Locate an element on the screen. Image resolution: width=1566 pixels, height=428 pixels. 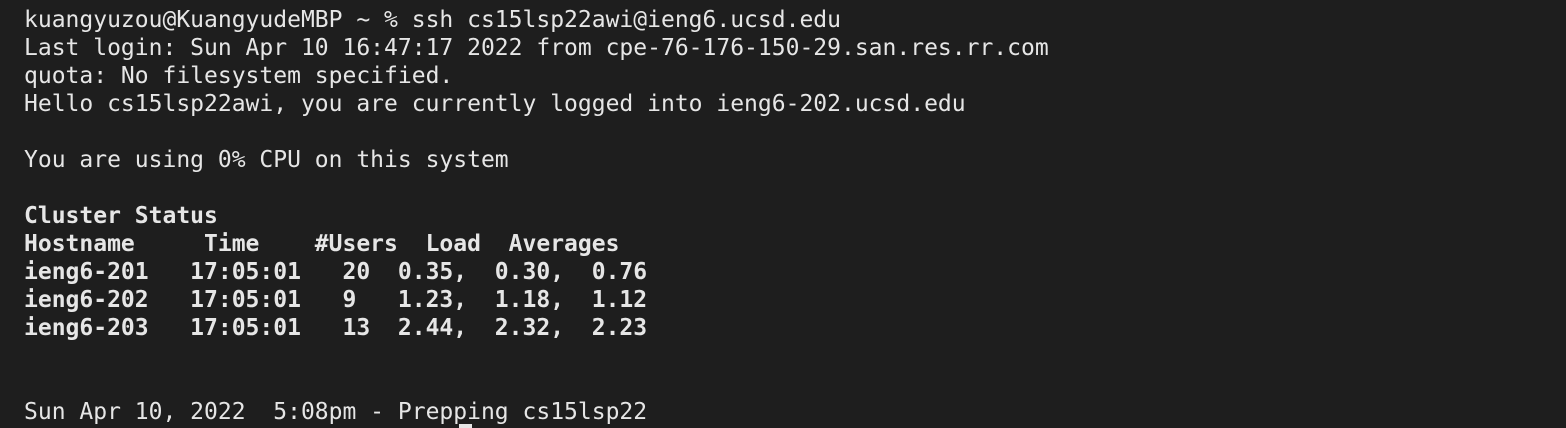
cluster-table-row: ieng6-201 17:05:01 20 0.35, 0.30, 0.76 is located at coordinates (795, 272).